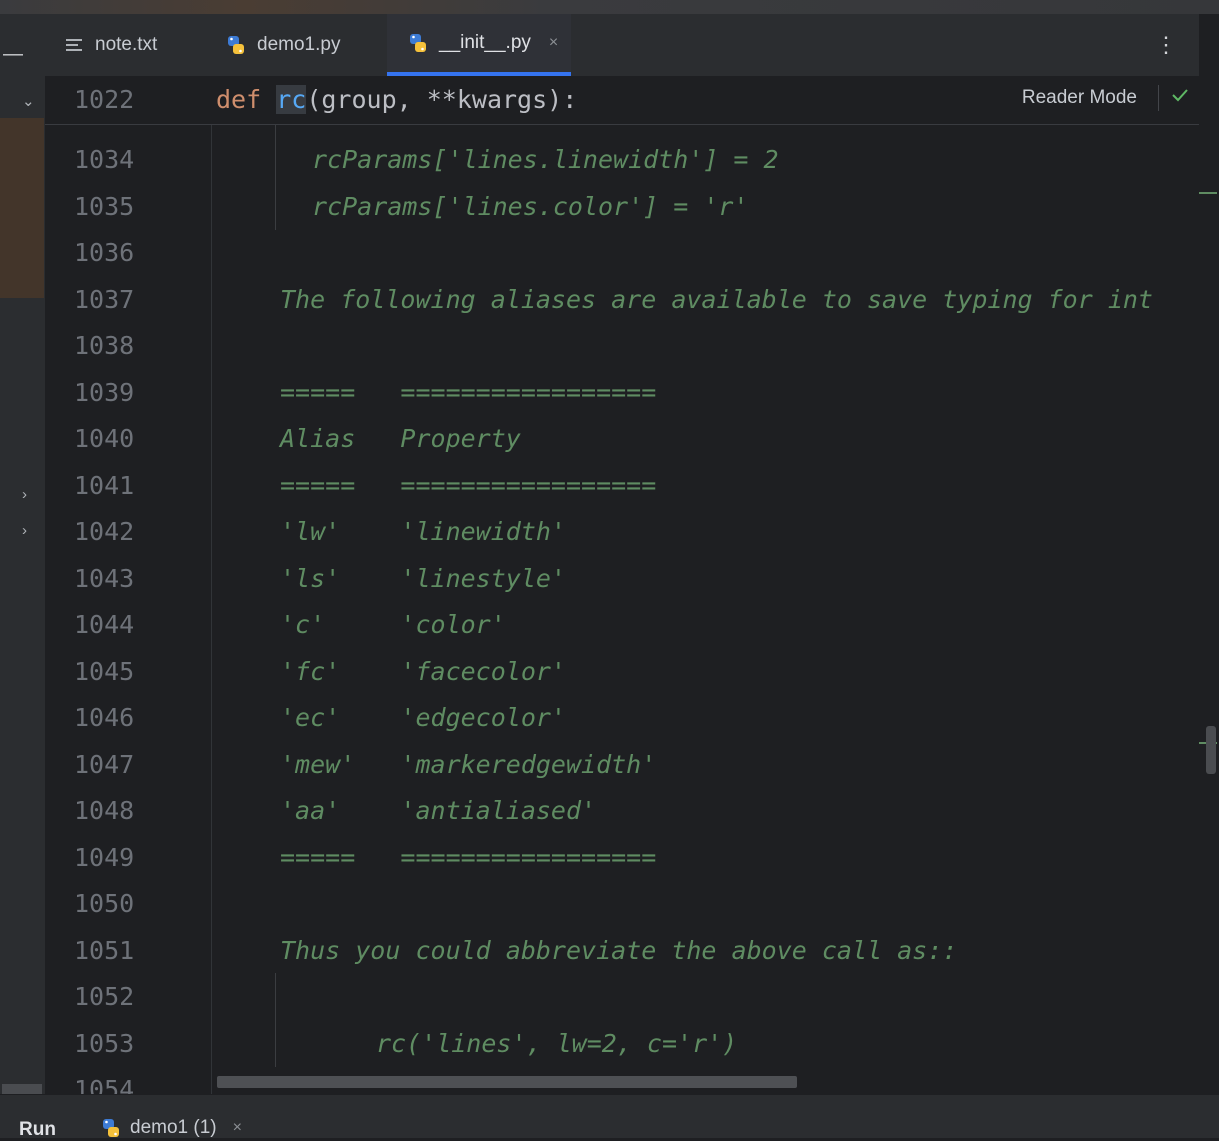 Image resolution: width=1219 pixels, height=1141 pixels. I want to click on line-number: 1039, so click(104, 392).